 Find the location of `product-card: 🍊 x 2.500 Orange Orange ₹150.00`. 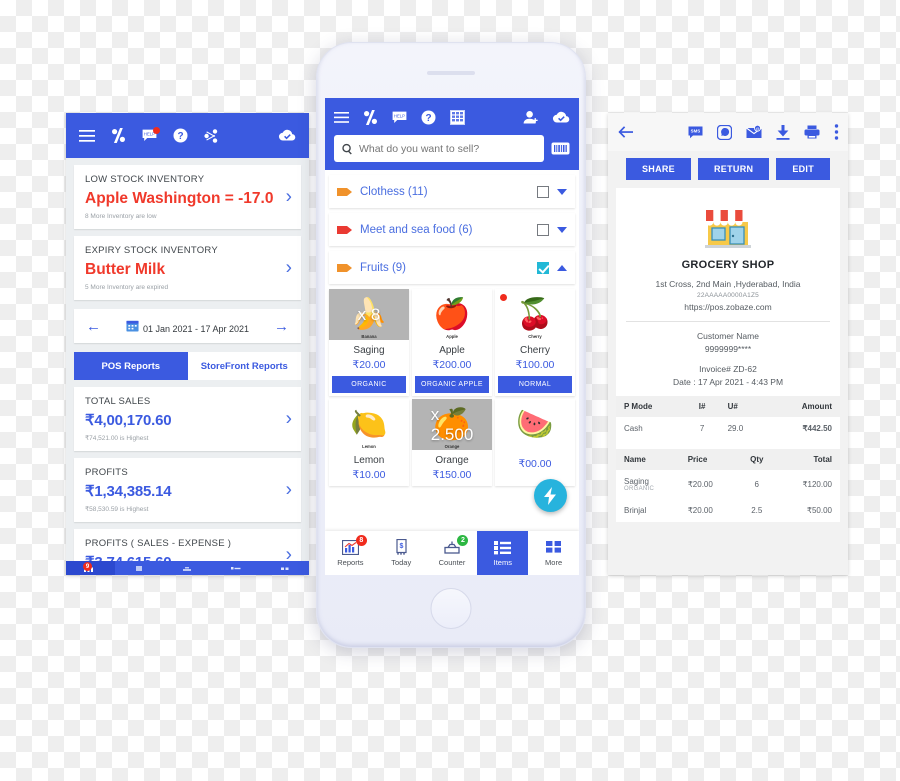

product-card: 🍊 x 2.500 Orange Orange ₹150.00 is located at coordinates (452, 442).